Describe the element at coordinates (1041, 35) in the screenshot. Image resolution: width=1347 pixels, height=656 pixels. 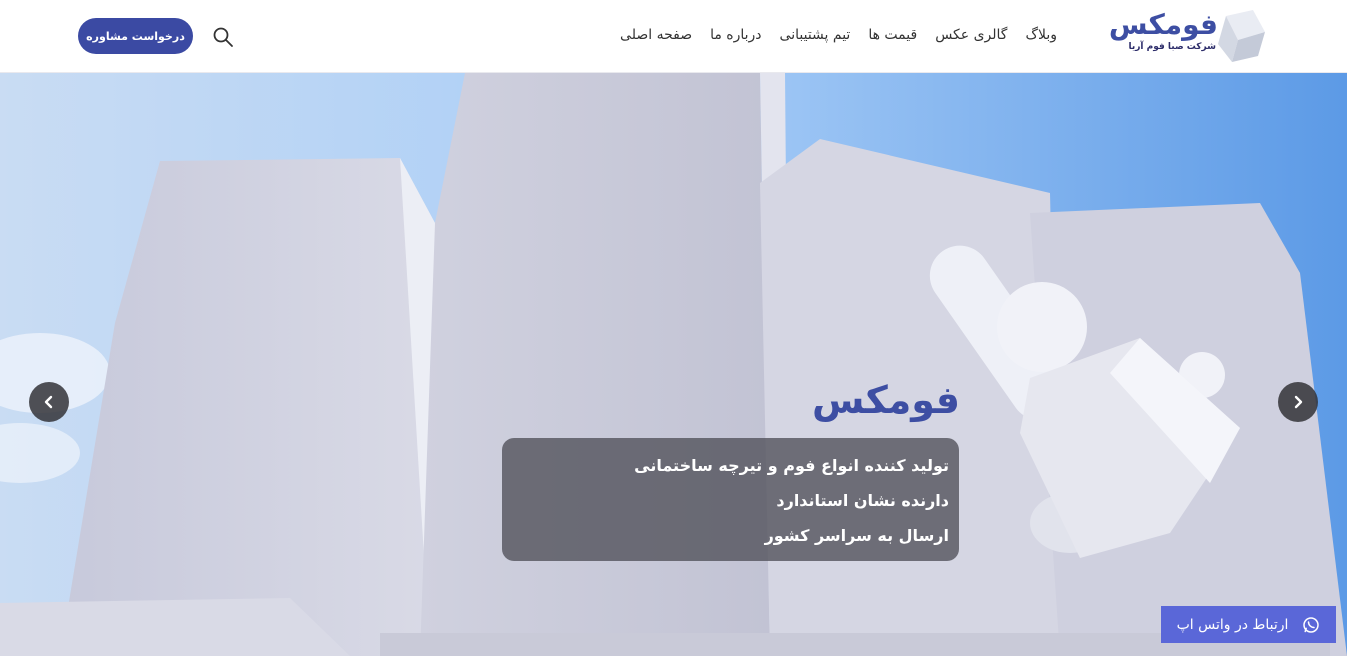
I see `nav-item-blog: وبلاگ` at that location.